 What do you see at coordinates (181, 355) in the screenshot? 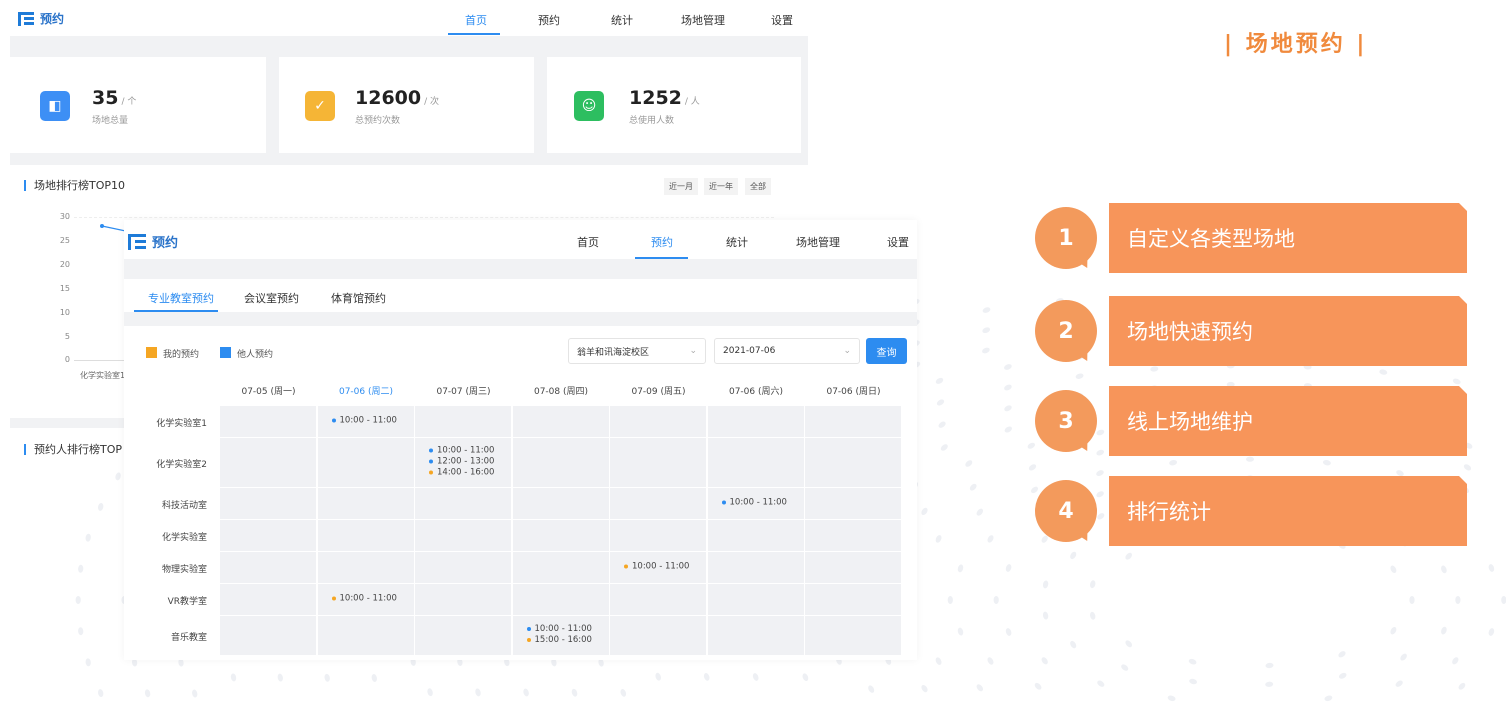
I see `legend-mine-label: 我的预约` at bounding box center [181, 355].